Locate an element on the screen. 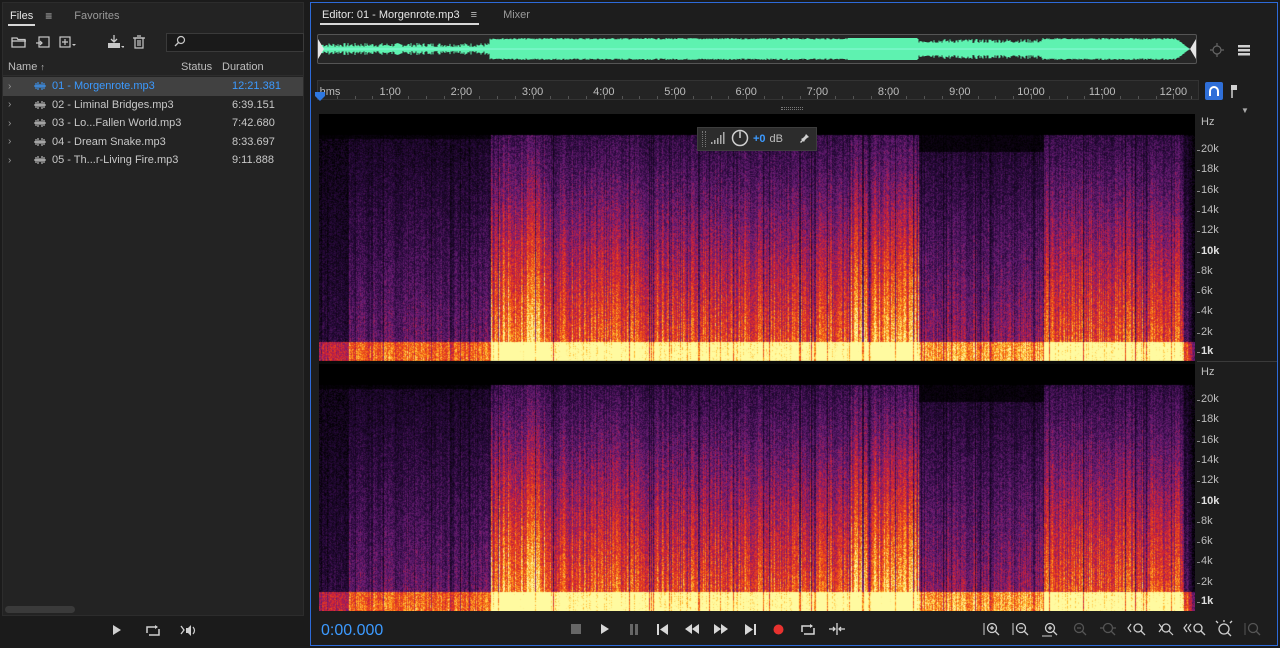 Image resolution: width=1280 pixels, height=648 pixels. tab-files: Files is located at coordinates (22, 16).